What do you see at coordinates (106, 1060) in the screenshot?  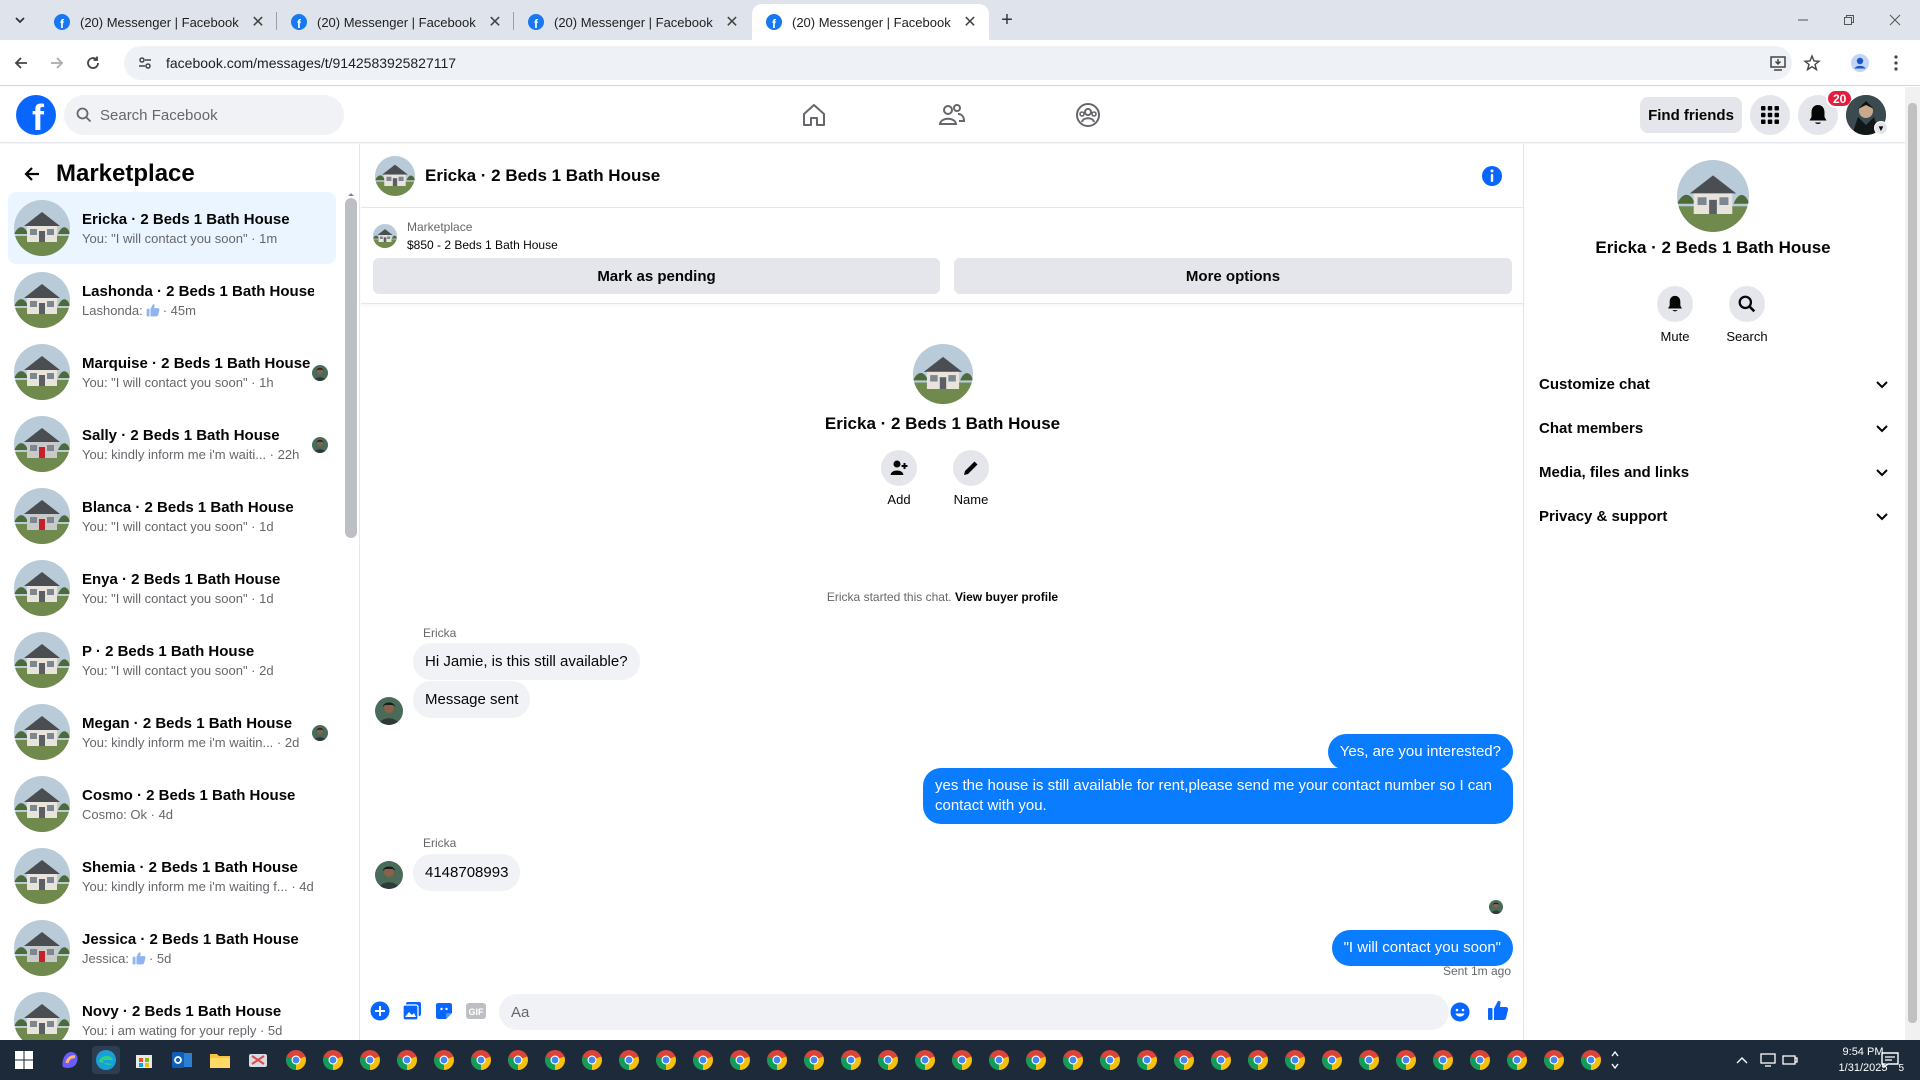 I see `edge-app` at bounding box center [106, 1060].